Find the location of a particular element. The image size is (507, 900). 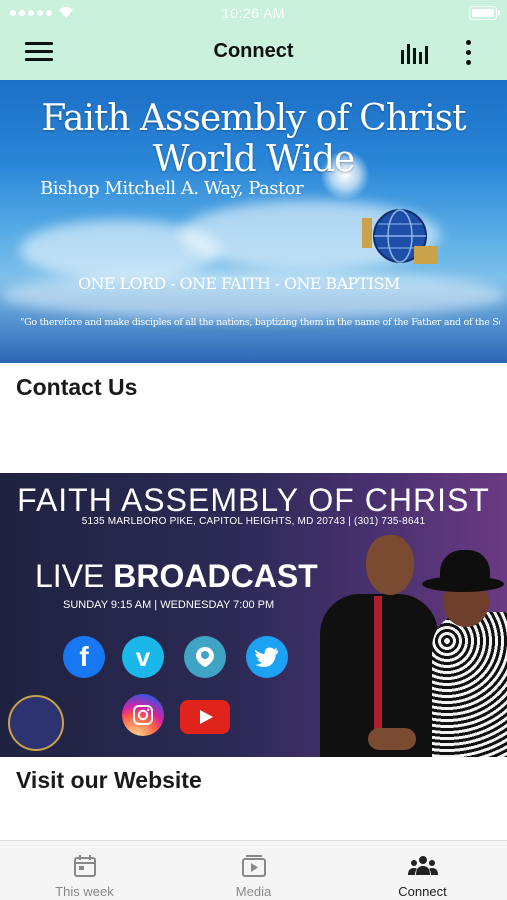

visit-website-heading: Visit our Website is located at coordinates (109, 780).